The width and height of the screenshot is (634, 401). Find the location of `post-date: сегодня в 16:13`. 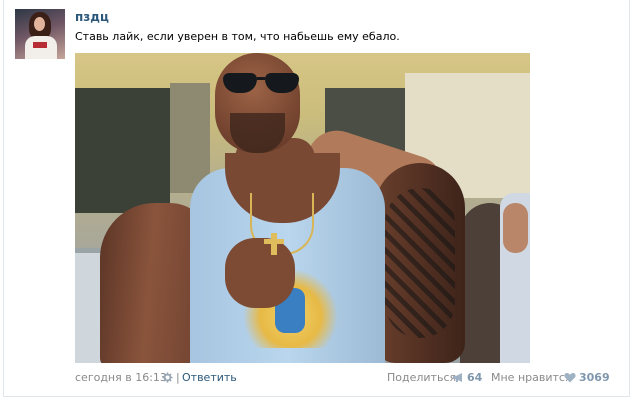

post-date: сегодня в 16:13 is located at coordinates (121, 377).